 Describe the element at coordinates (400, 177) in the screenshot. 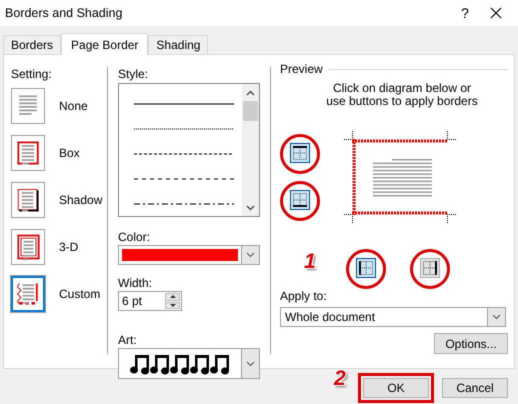

I see `page-preview-drawing` at that location.